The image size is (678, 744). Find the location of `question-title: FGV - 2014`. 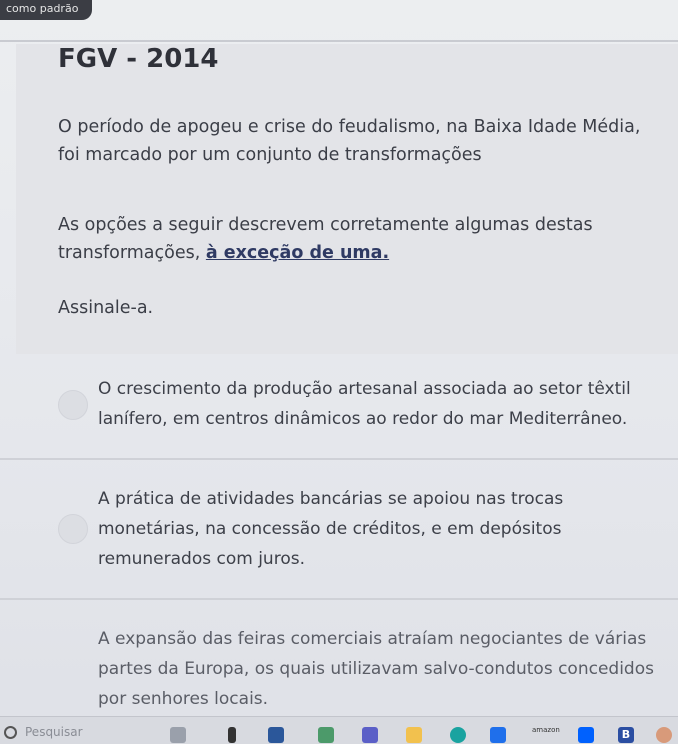

question-title: FGV - 2014 is located at coordinates (138, 59).